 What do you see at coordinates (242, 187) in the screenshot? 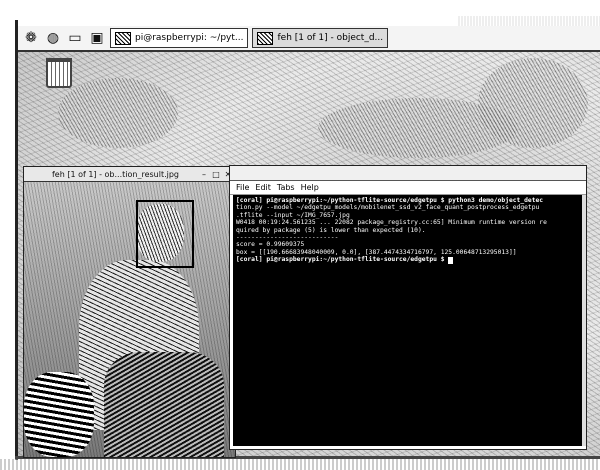
I see `menu-file: File` at bounding box center [242, 187].